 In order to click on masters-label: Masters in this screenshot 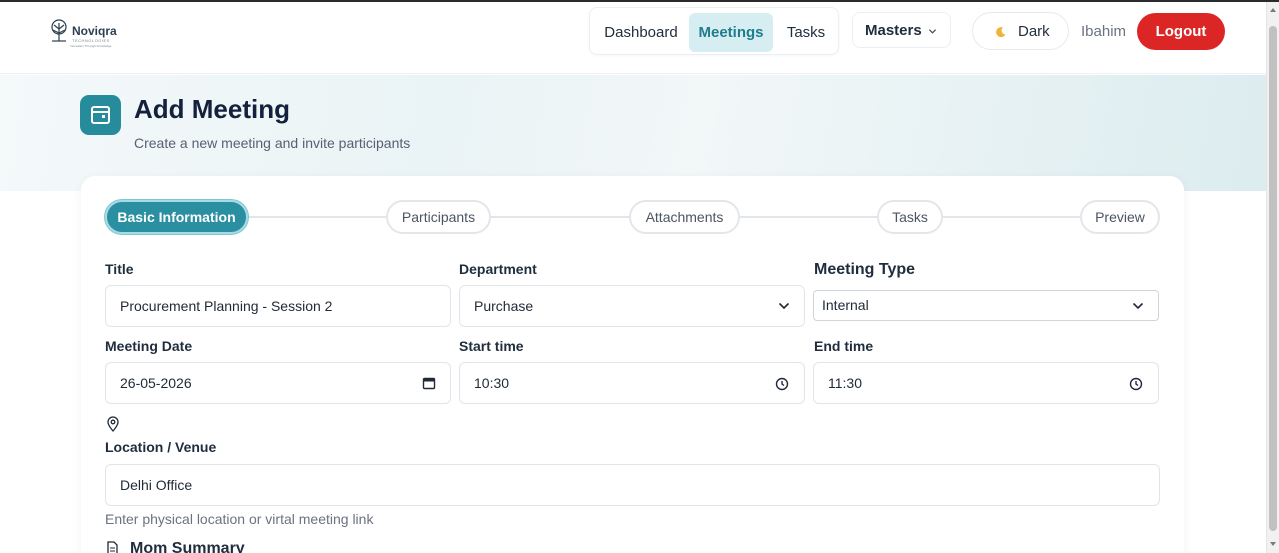, I will do `click(893, 30)`.